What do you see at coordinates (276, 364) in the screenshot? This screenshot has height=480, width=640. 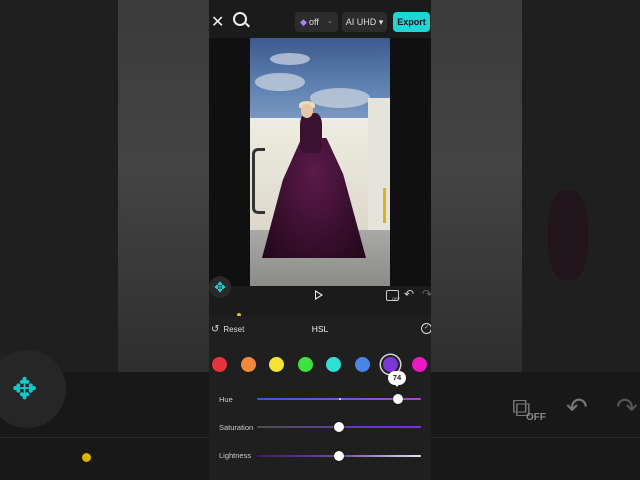 I see `swatch-yellow` at bounding box center [276, 364].